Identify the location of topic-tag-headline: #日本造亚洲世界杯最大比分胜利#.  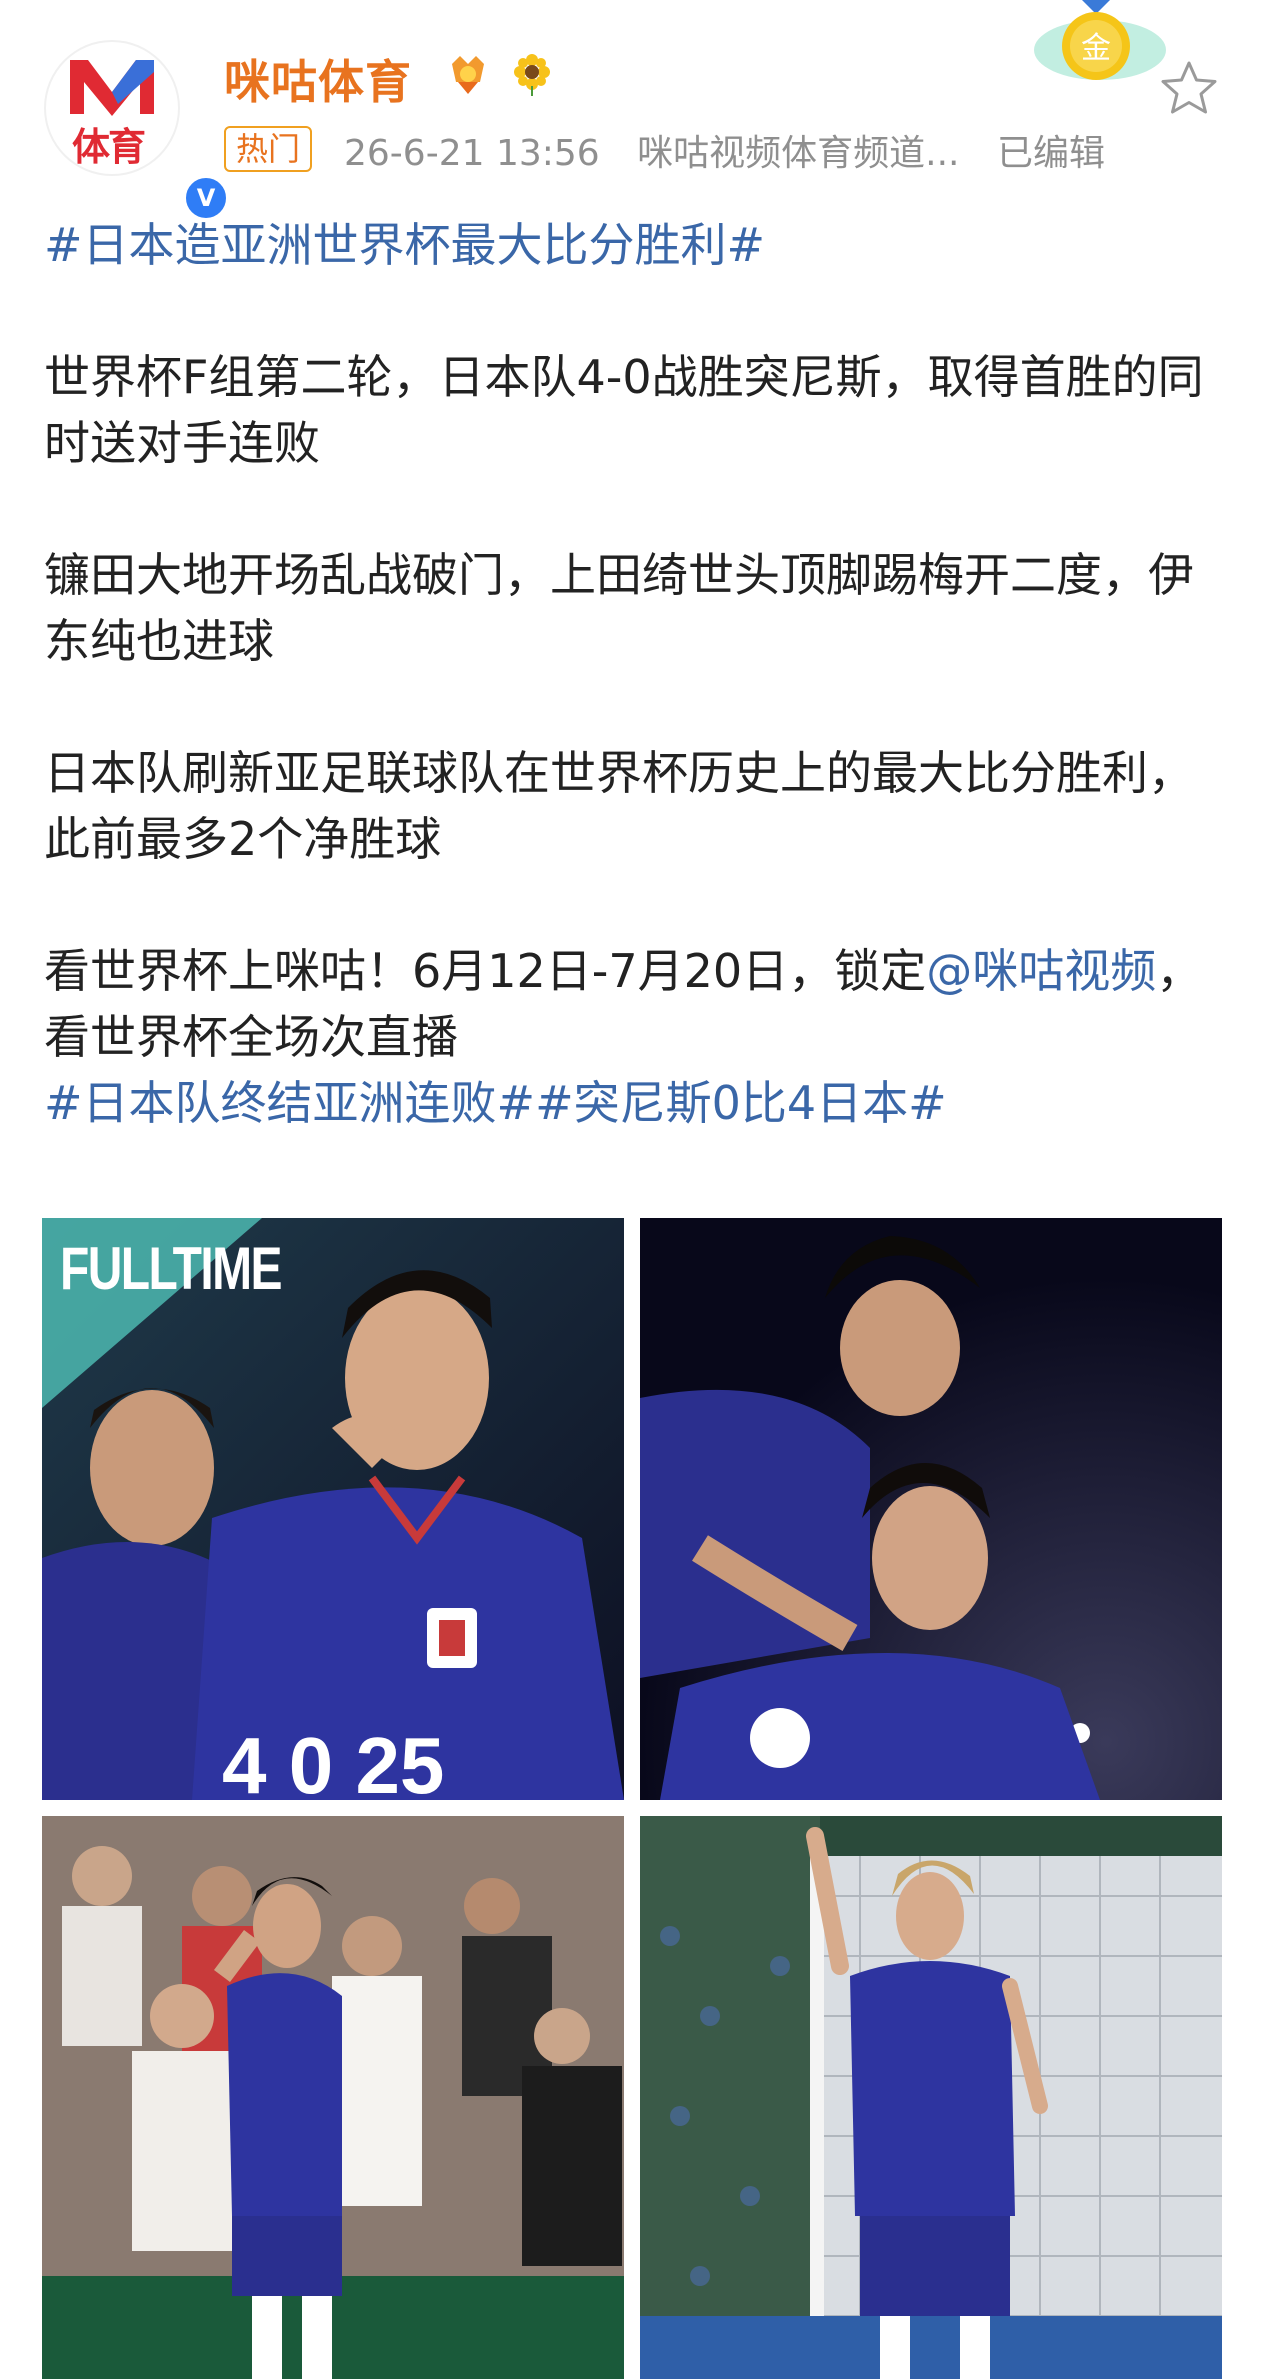
(404, 245).